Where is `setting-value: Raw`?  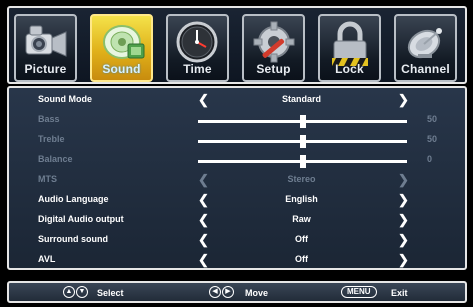 setting-value: Raw is located at coordinates (301, 219).